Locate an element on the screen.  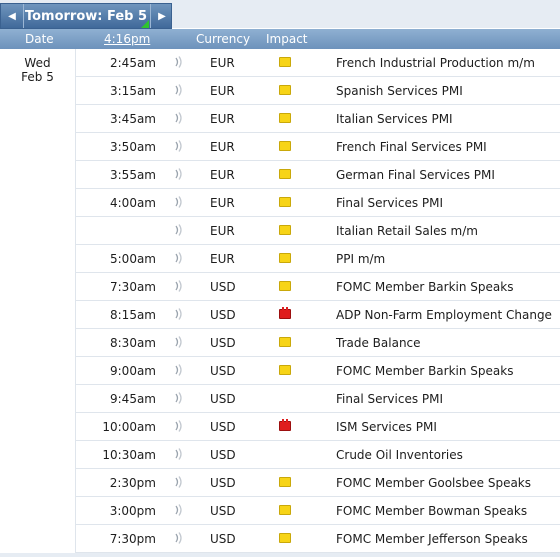
event-time: 3:55am is located at coordinates (133, 175).